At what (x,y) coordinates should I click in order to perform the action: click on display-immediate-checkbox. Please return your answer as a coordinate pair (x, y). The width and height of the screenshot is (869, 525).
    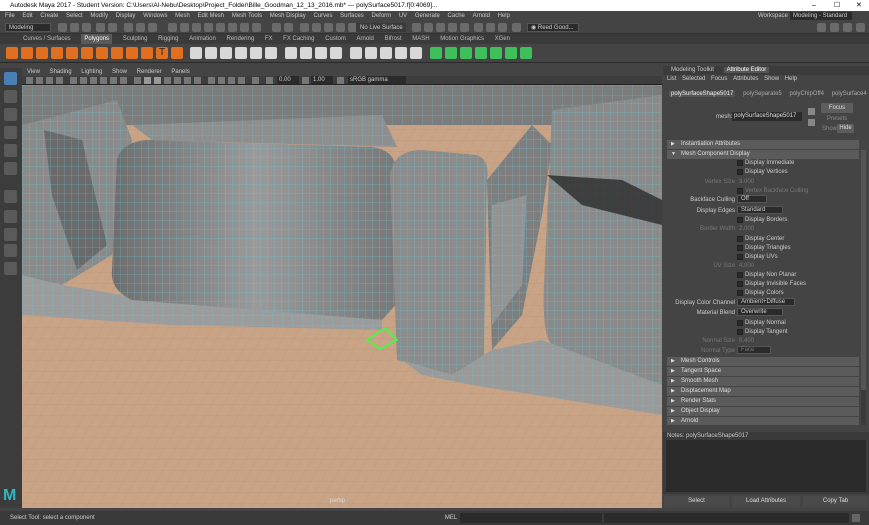
    Looking at the image, I should click on (740, 163).